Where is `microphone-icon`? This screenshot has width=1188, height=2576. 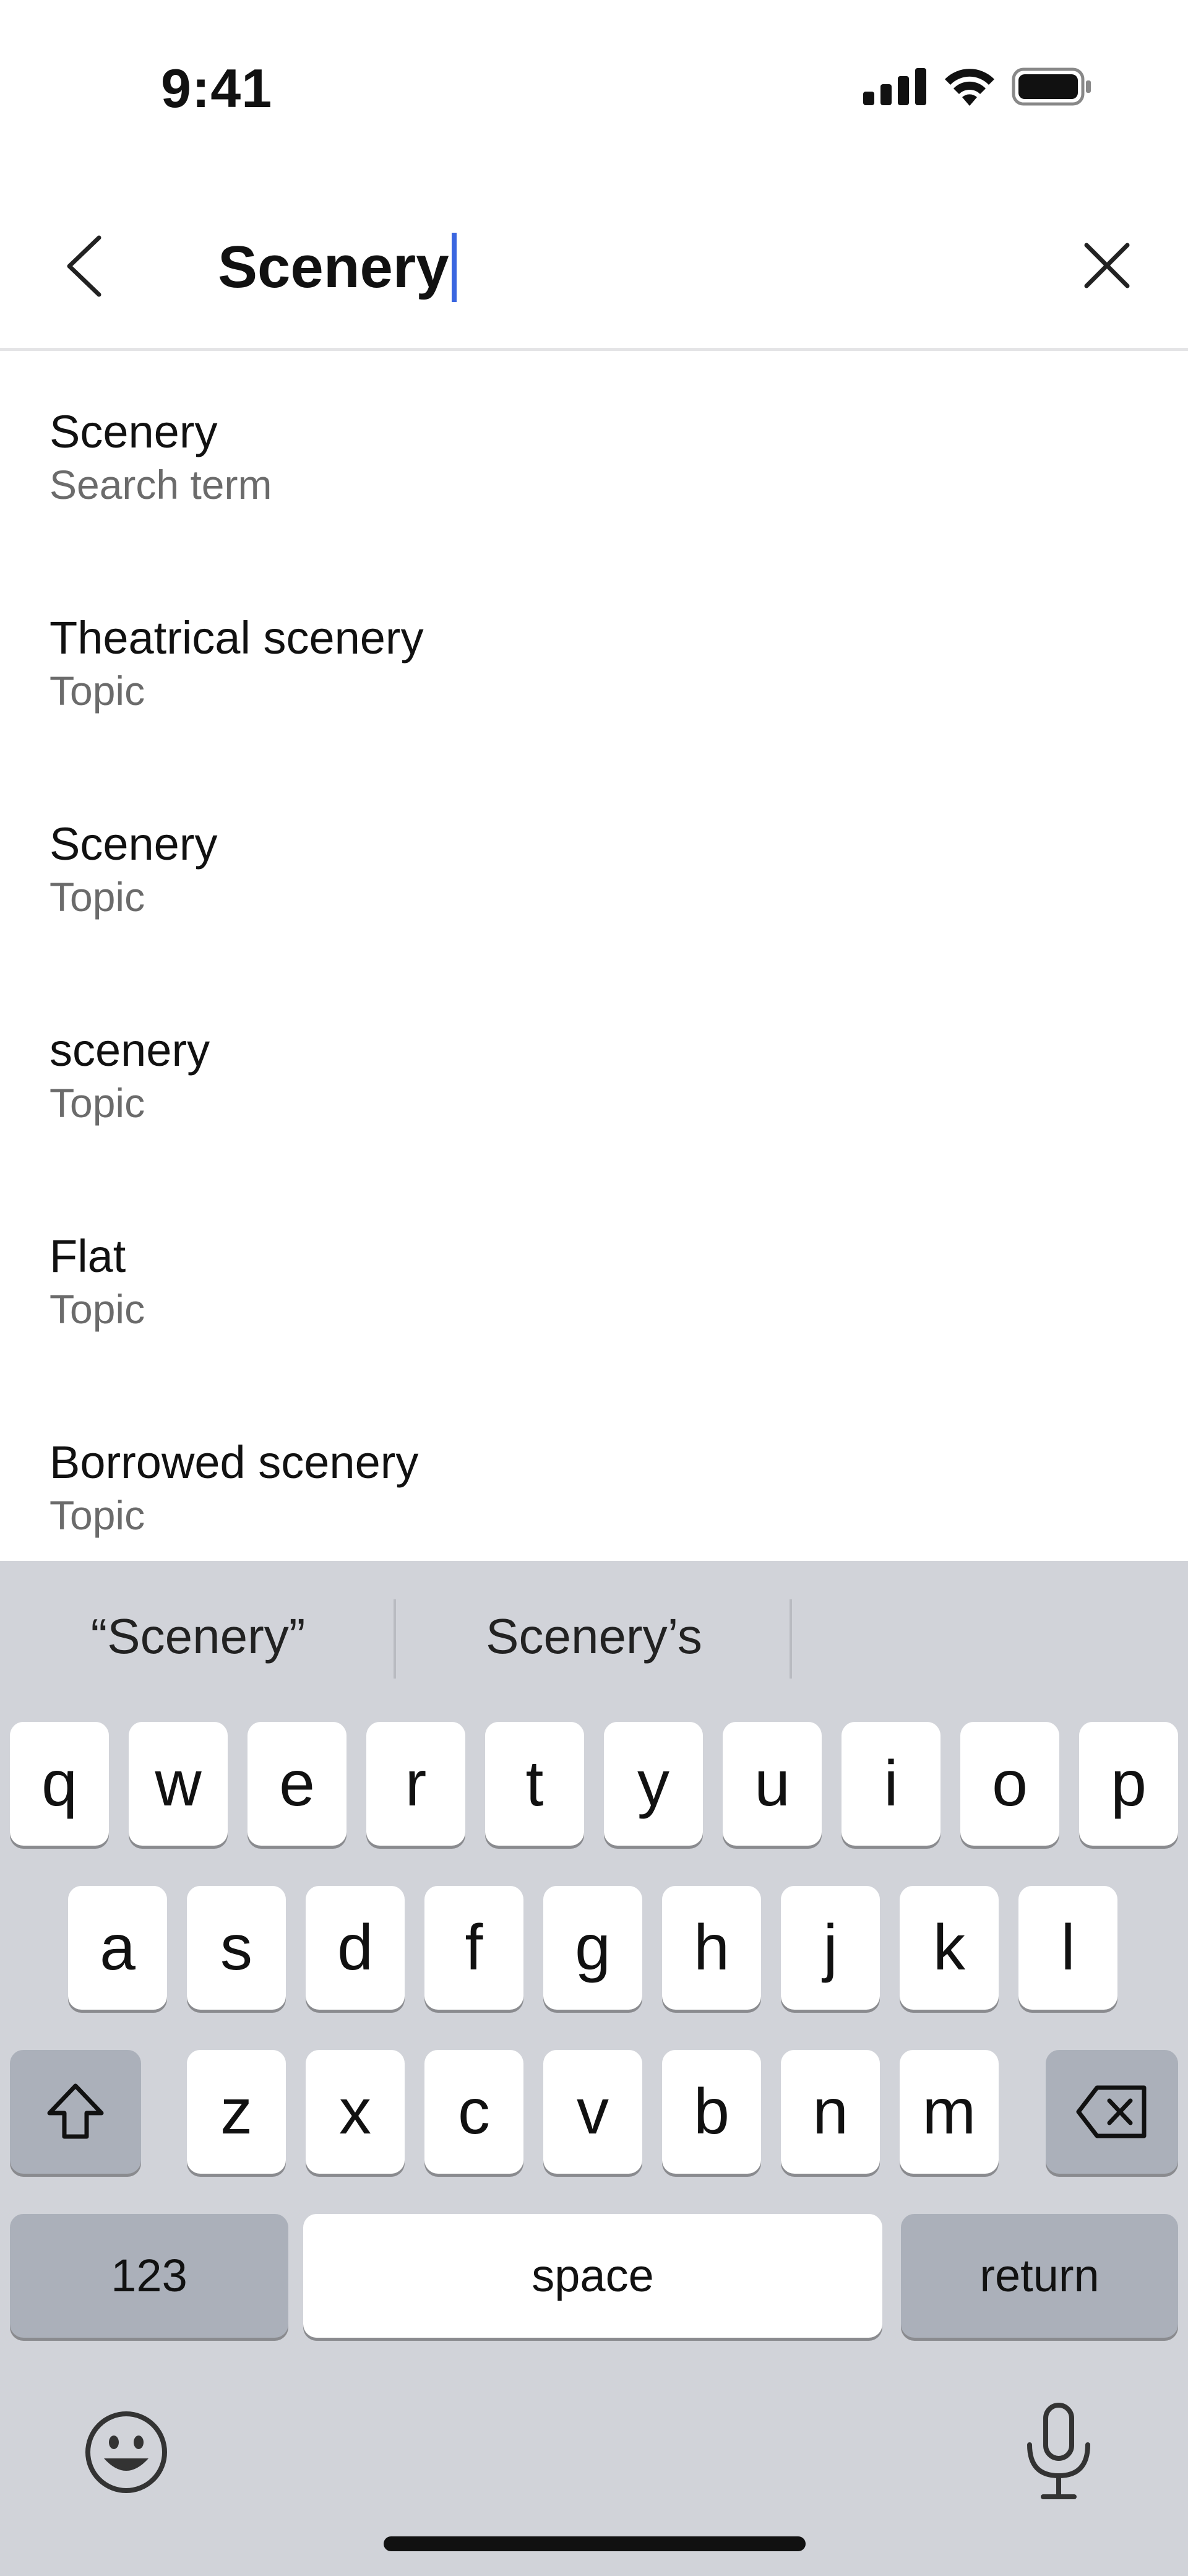 microphone-icon is located at coordinates (1058, 2451).